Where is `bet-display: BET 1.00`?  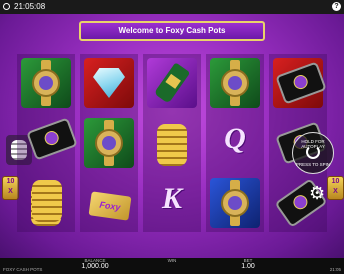 bet-display: BET 1.00 is located at coordinates (248, 264).